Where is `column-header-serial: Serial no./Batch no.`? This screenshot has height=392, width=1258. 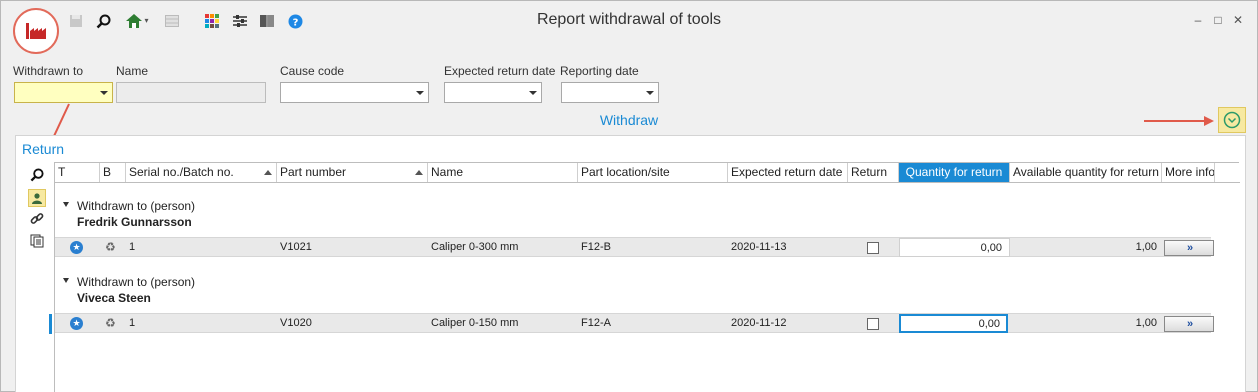 column-header-serial: Serial no./Batch no. is located at coordinates (201, 172).